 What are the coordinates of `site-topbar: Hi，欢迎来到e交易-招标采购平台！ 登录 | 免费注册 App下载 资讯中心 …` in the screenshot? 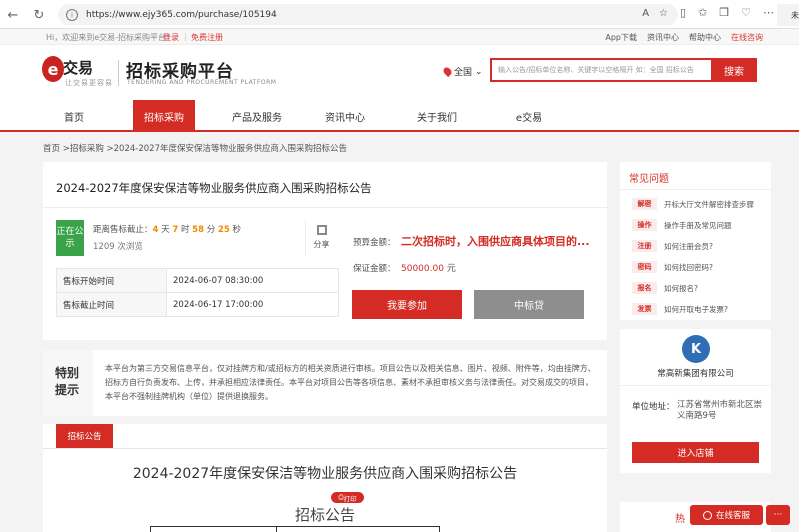 It's located at (399, 37).